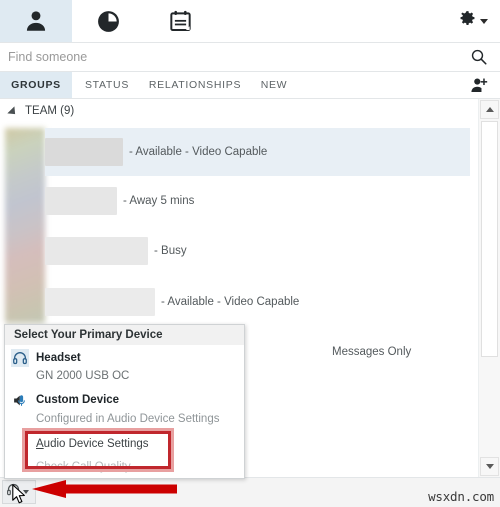 This screenshot has width=500, height=507. I want to click on triangle-up, so click(489, 109).